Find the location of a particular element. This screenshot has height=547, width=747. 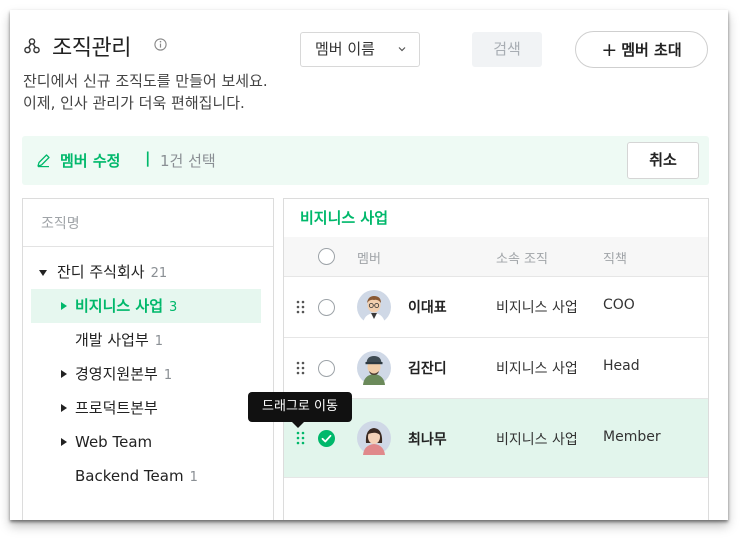

column-department: 소속 조직 is located at coordinates (522, 259).